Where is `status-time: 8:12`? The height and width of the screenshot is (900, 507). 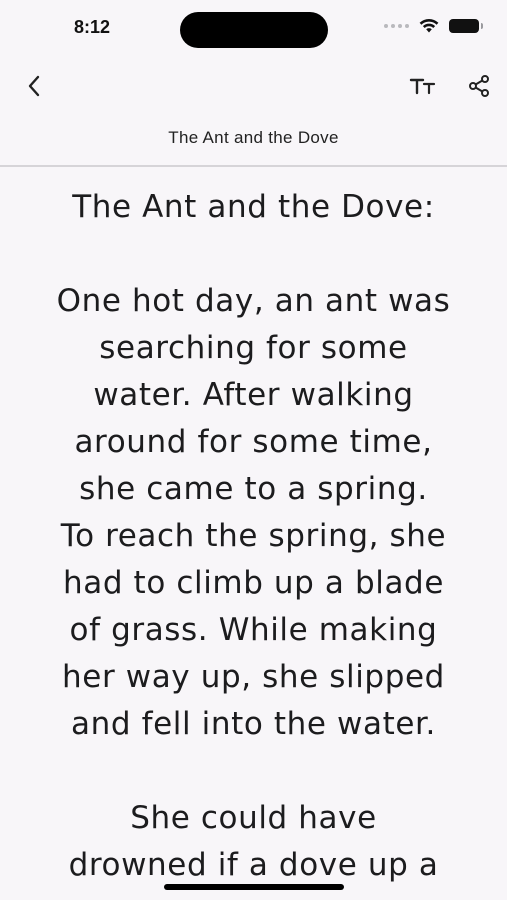 status-time: 8:12 is located at coordinates (92, 27).